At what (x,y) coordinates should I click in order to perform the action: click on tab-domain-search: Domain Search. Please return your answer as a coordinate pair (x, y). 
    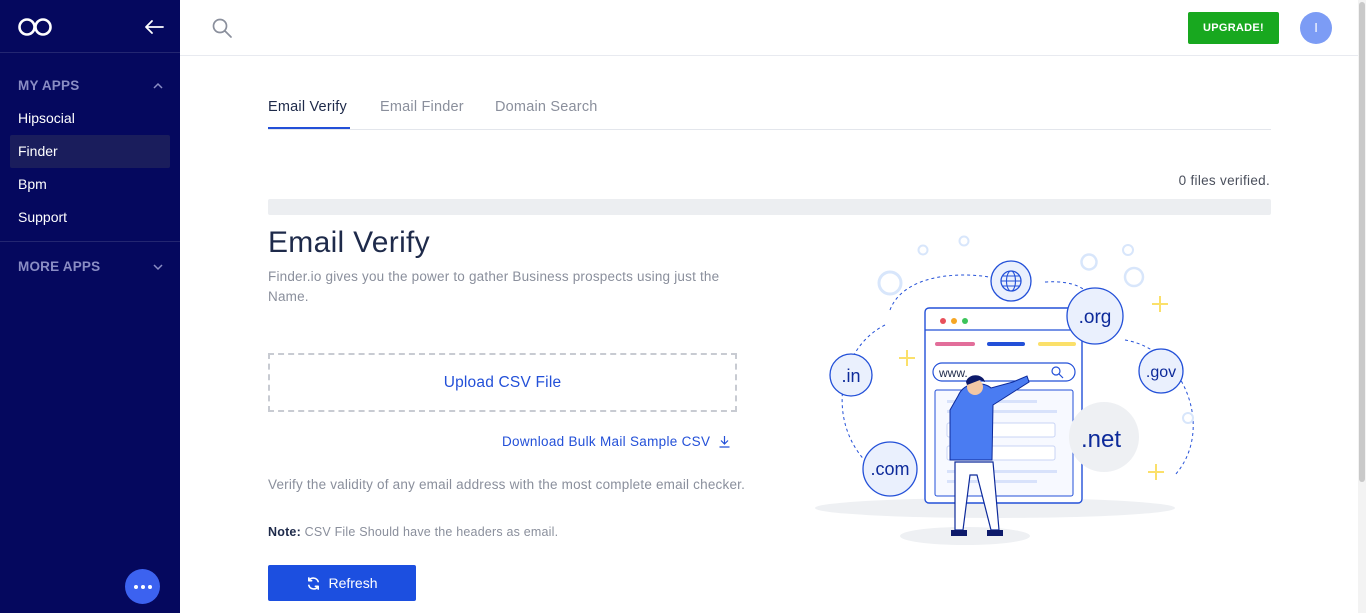
    Looking at the image, I should click on (546, 107).